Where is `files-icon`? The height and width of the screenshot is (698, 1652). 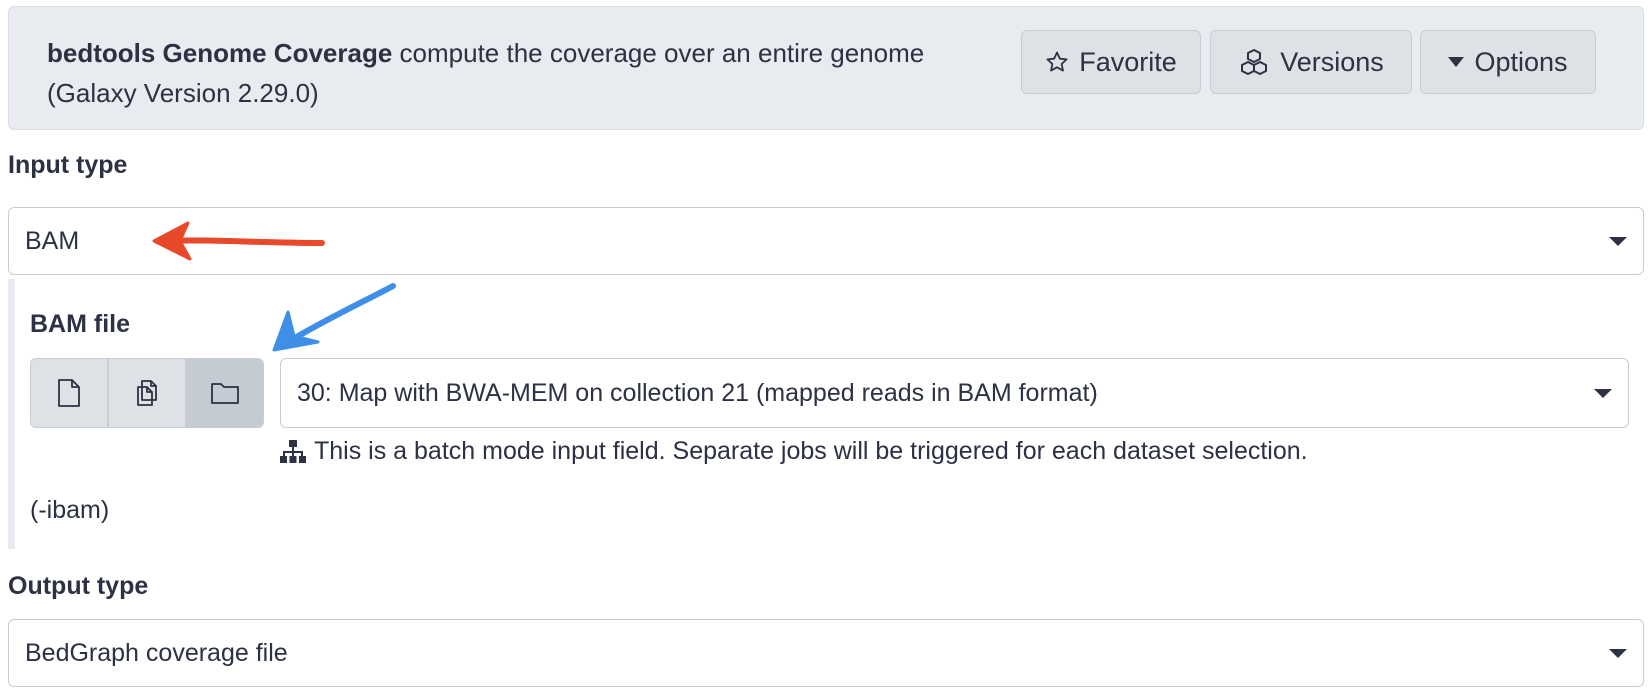 files-icon is located at coordinates (147, 393).